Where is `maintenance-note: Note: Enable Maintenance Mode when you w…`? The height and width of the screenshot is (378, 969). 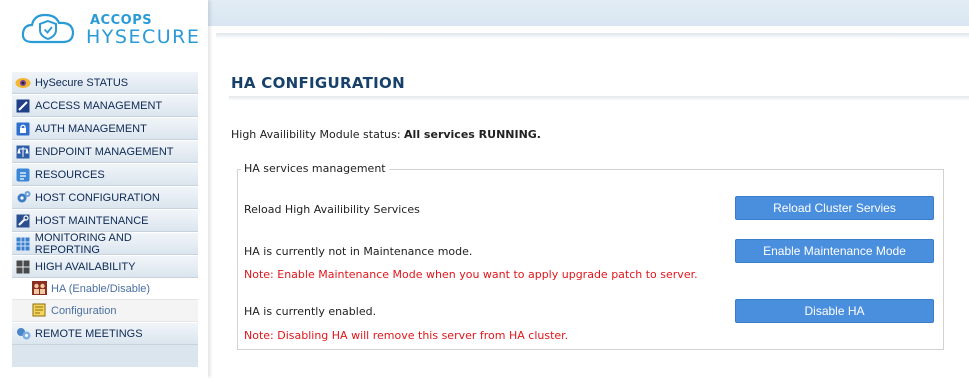
maintenance-note: Note: Enable Maintenance Mode when you w… is located at coordinates (471, 274).